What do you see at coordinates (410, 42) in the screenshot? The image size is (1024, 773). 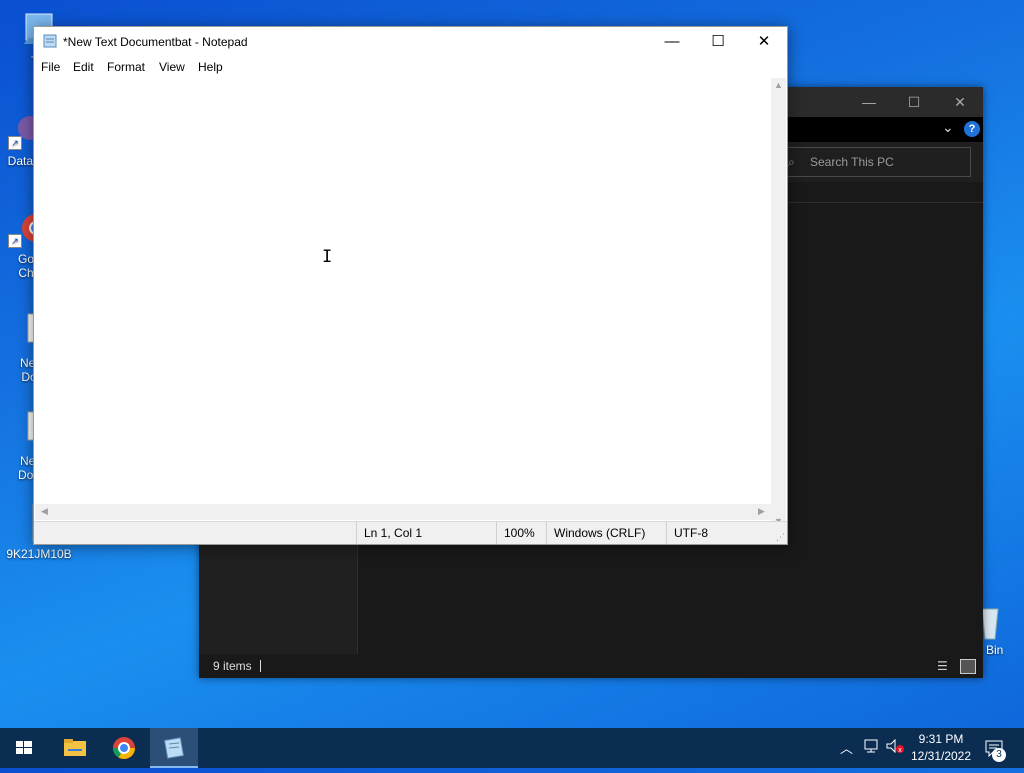 I see `notepad-titlebar: *New Text Documentbat - Notepad — ☐ ✕` at bounding box center [410, 42].